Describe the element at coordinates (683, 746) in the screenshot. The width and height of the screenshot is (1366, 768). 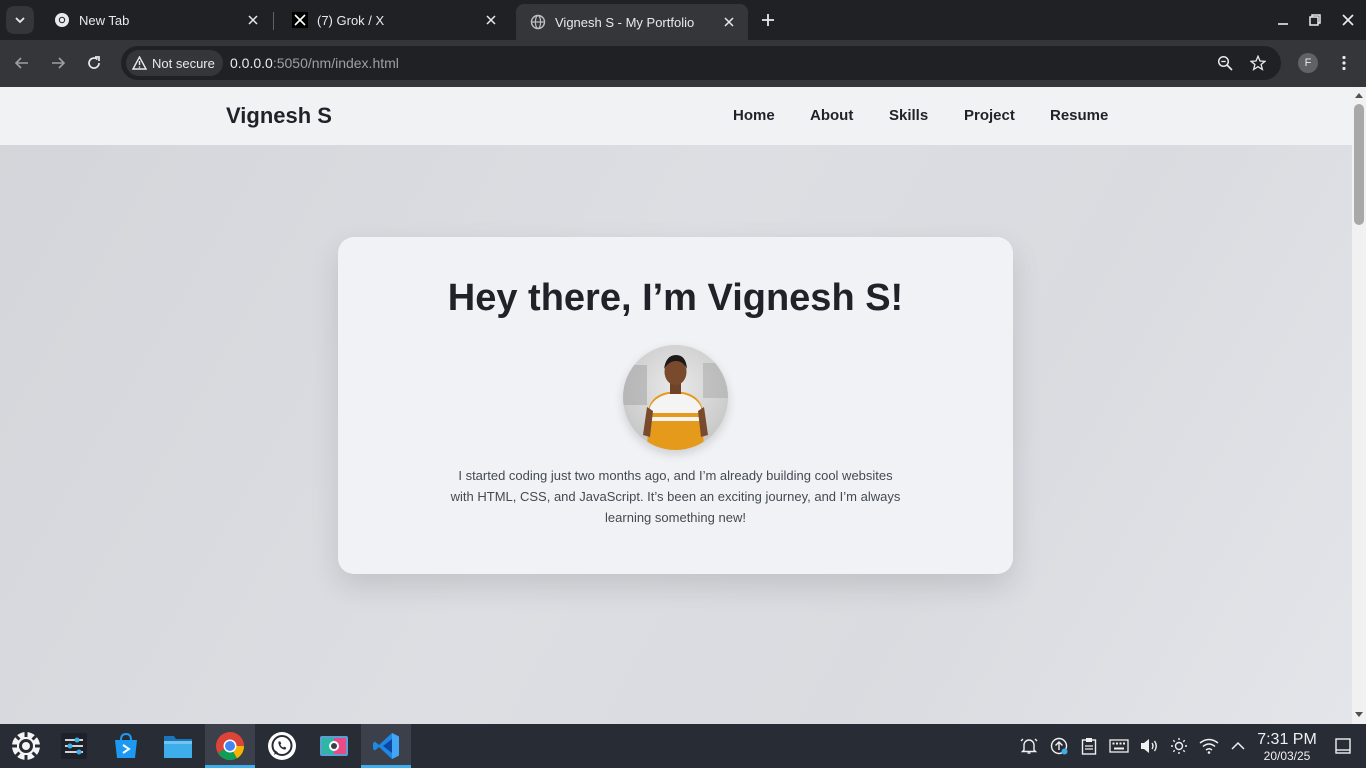
I see `taskbar: 7:31 PM 20/03/25` at that location.